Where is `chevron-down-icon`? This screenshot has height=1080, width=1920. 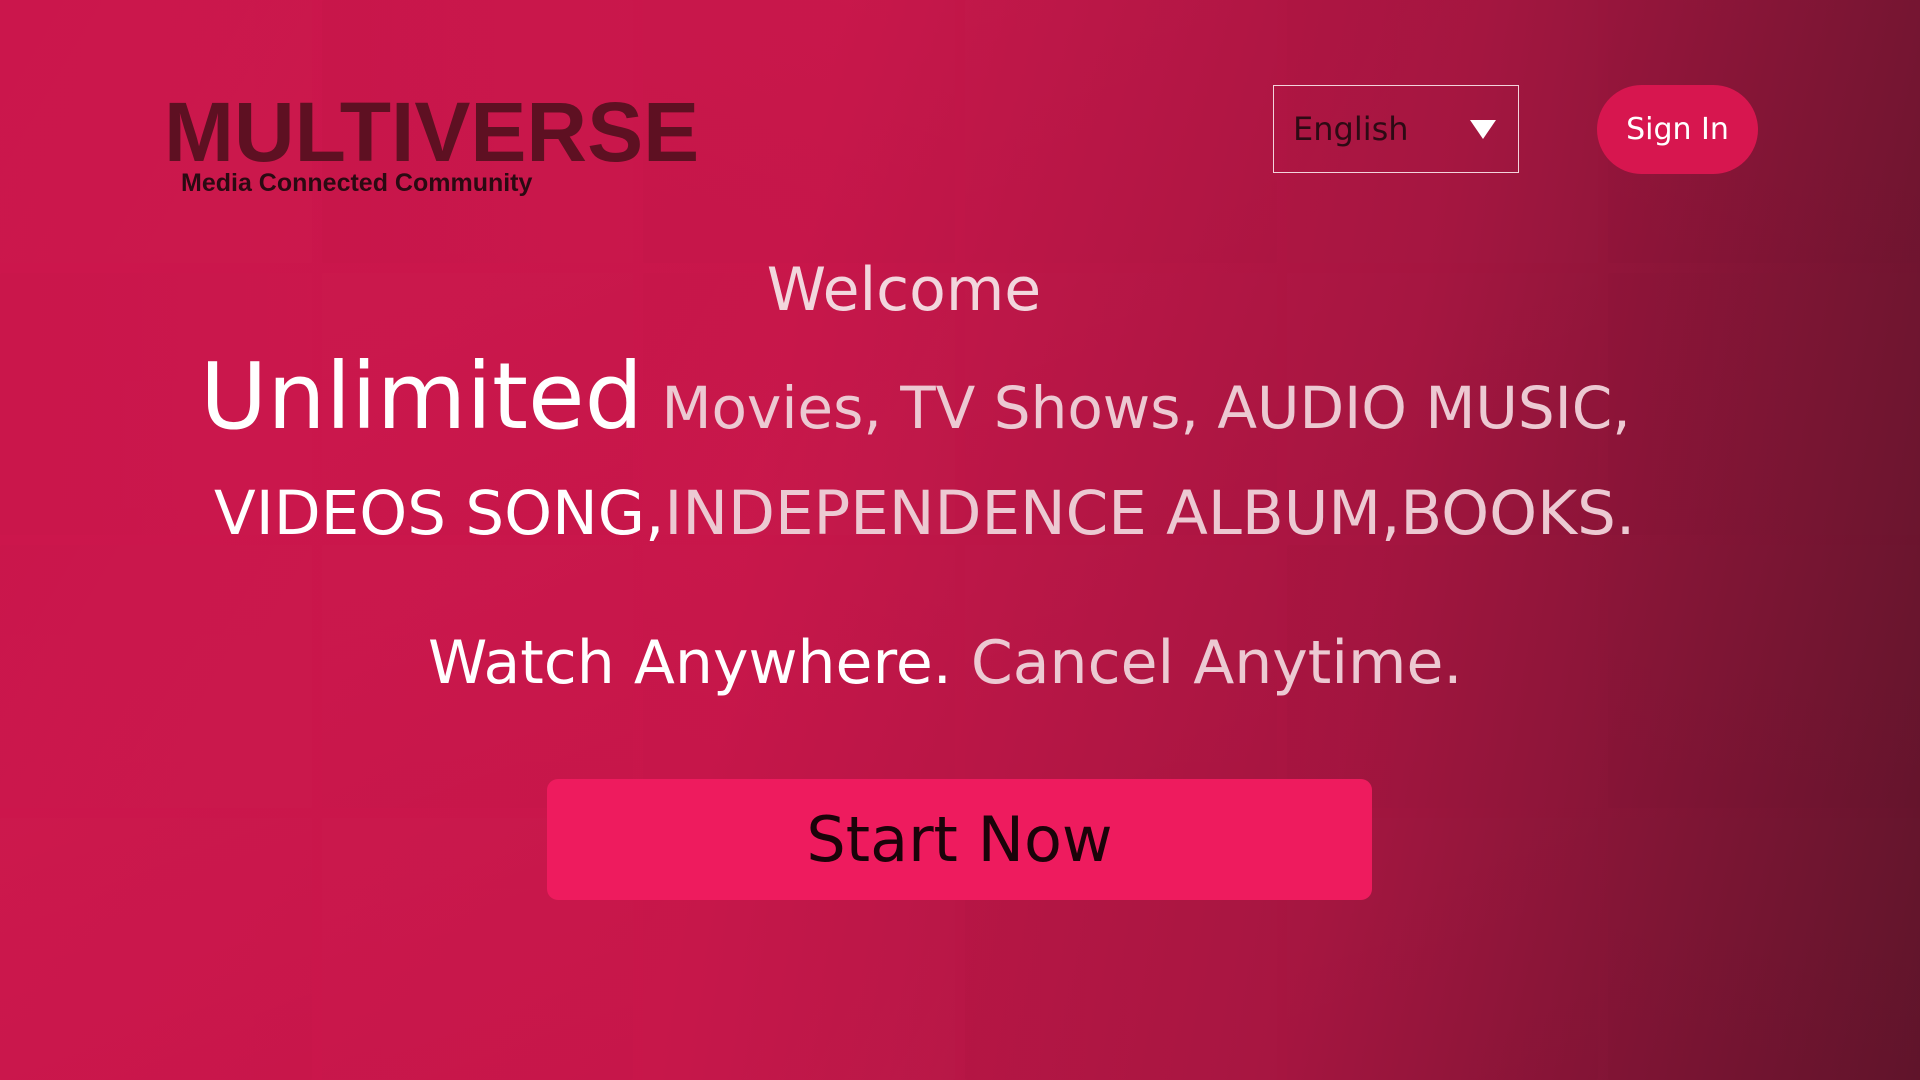
chevron-down-icon is located at coordinates (1483, 129).